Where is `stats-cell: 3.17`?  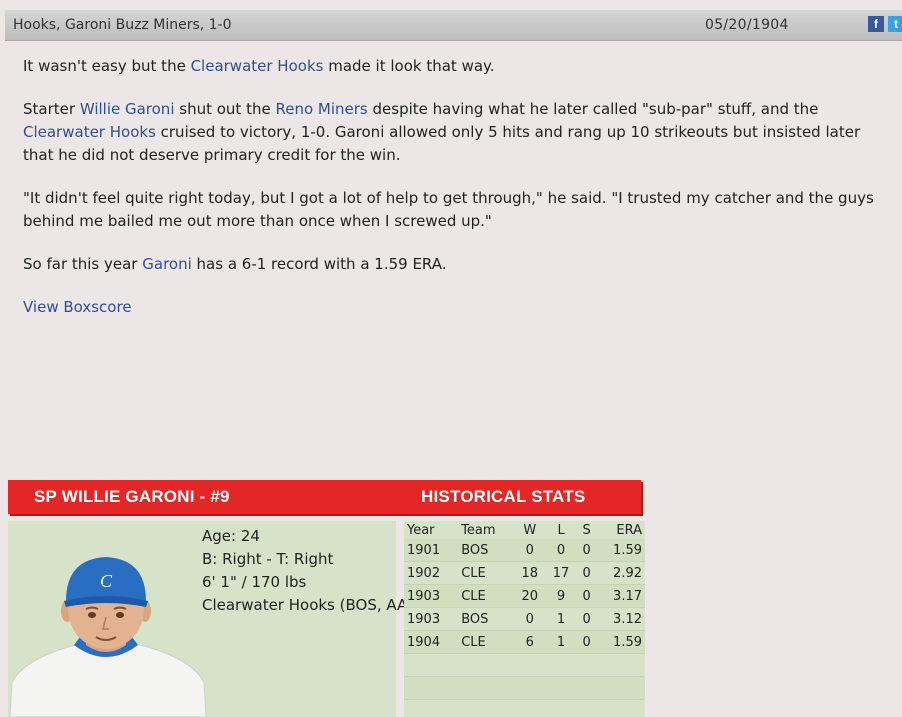 stats-cell: 3.17 is located at coordinates (620, 596).